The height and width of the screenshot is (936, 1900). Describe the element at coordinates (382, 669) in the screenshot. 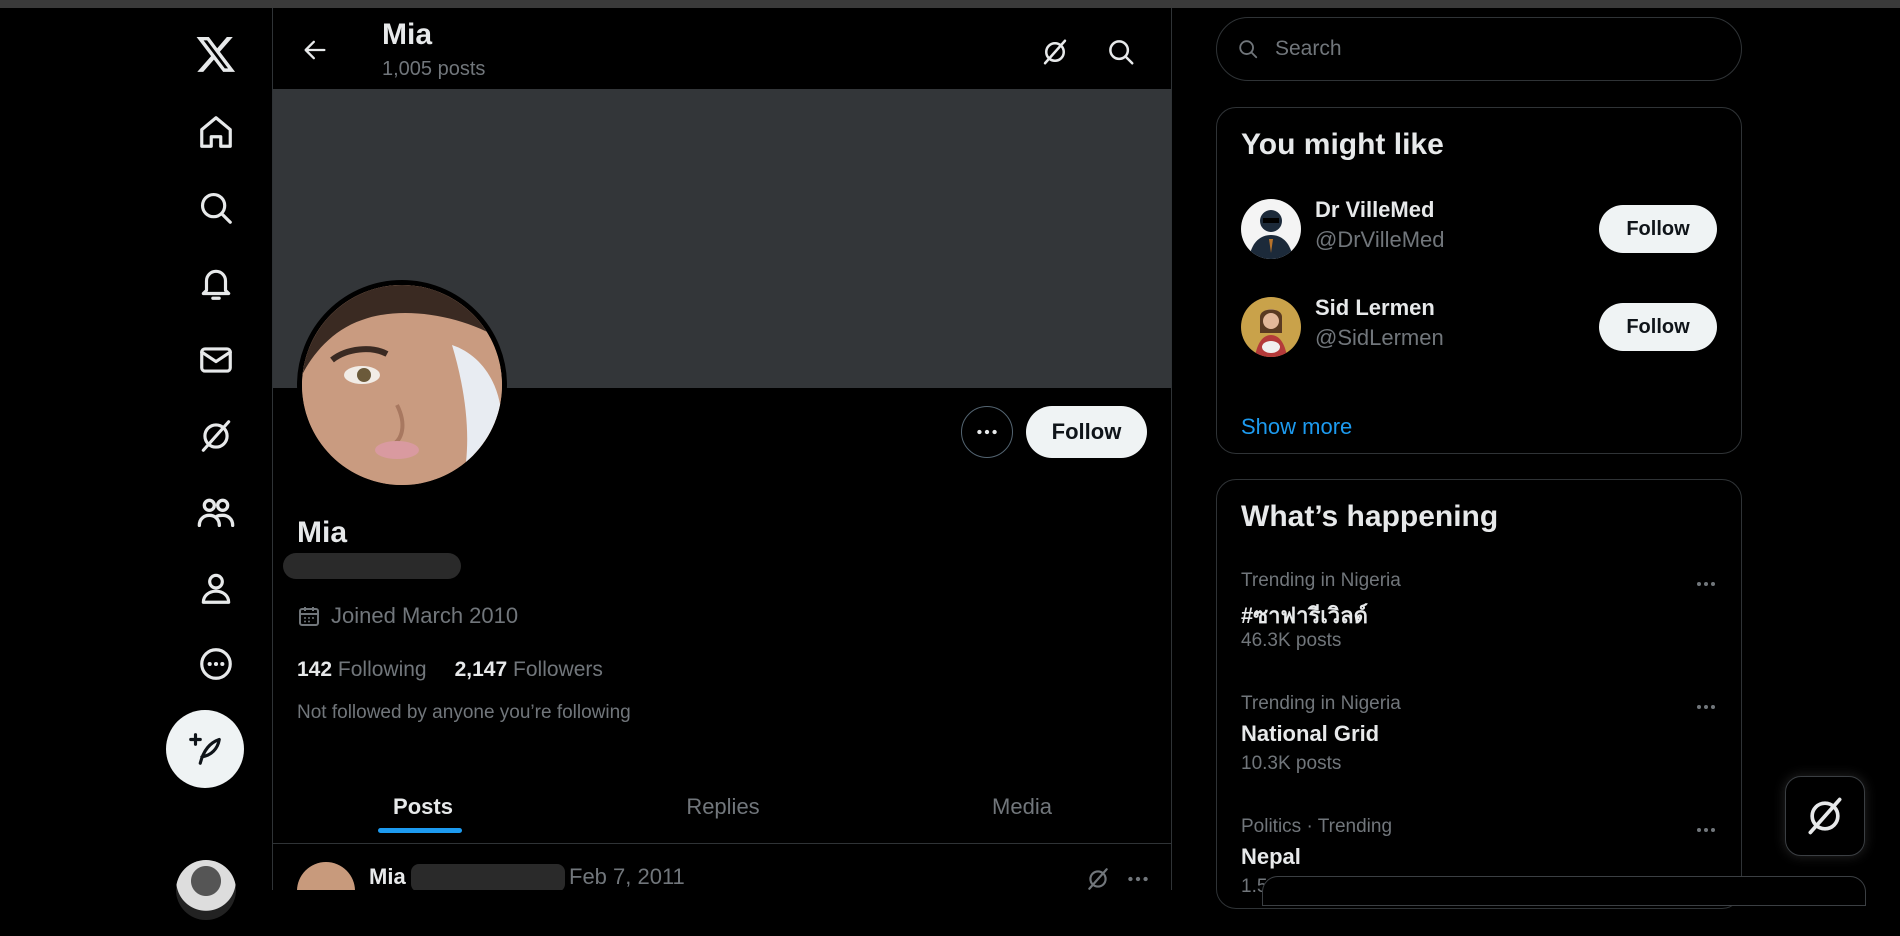

I see `following-label: Following` at that location.